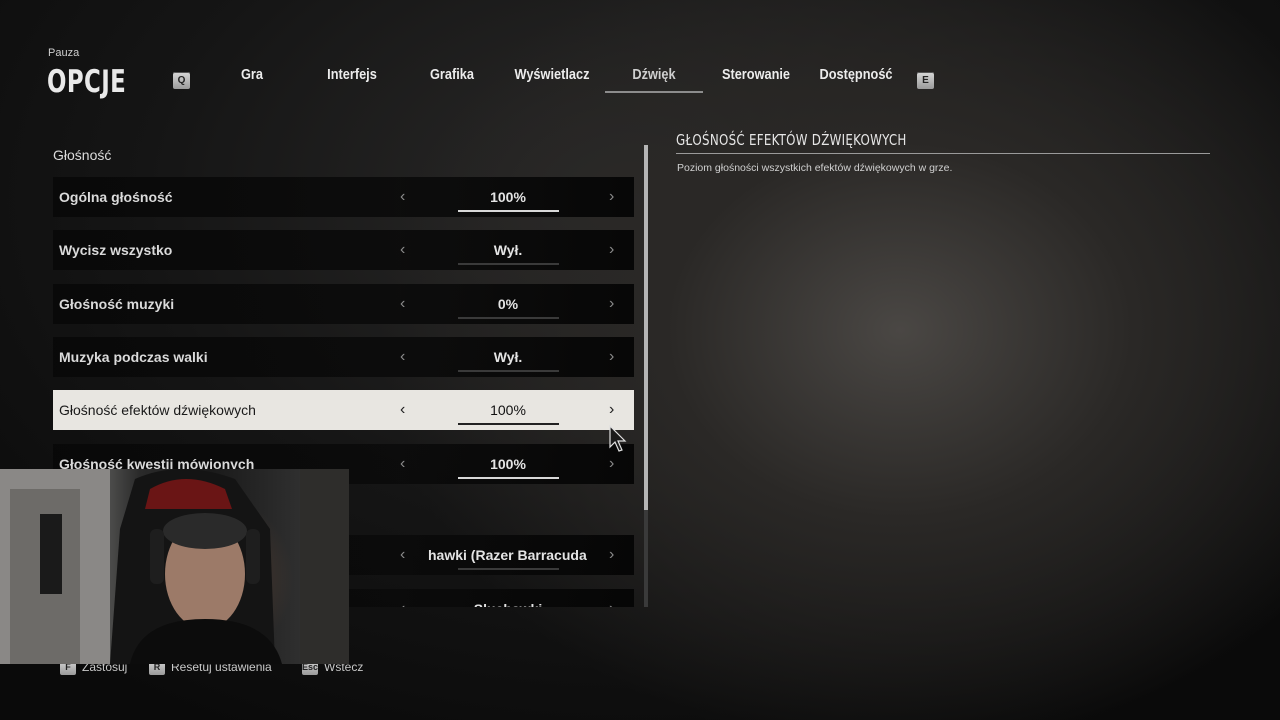  Describe the element at coordinates (508, 598) in the screenshot. I see `setting-value: Słuchawki` at that location.